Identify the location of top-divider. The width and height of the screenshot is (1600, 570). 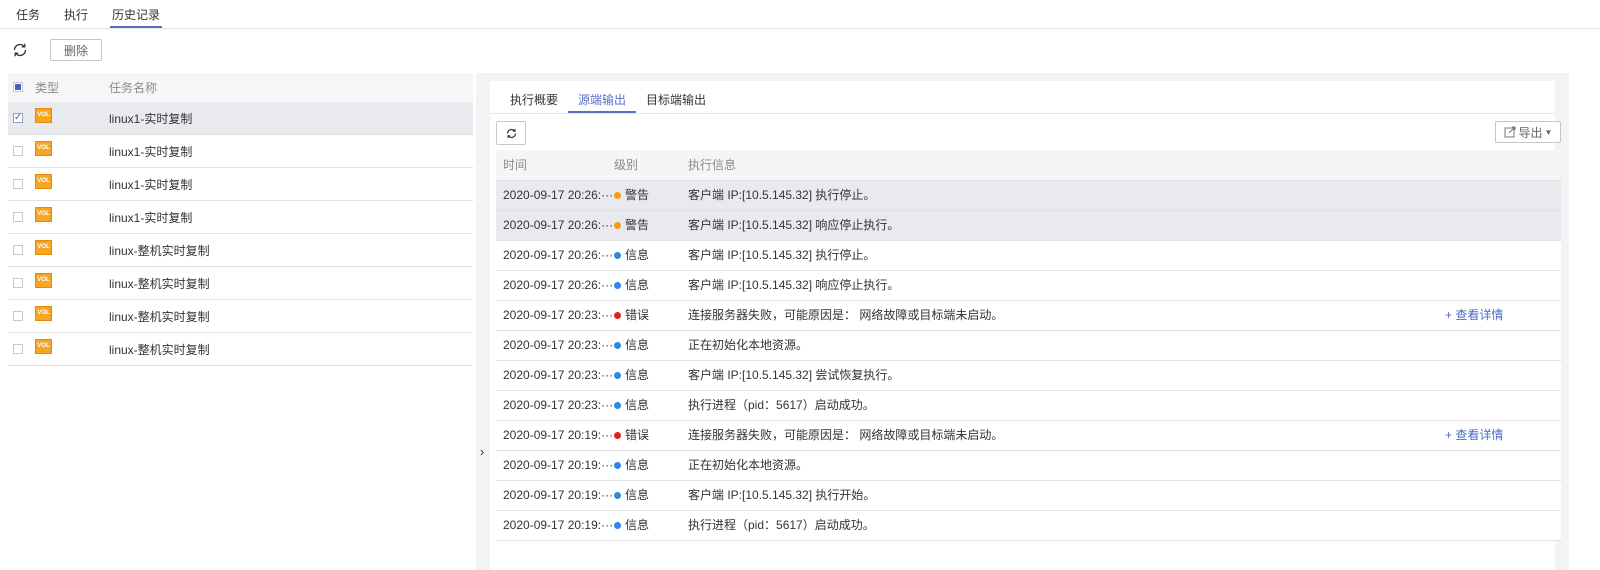
(800, 28).